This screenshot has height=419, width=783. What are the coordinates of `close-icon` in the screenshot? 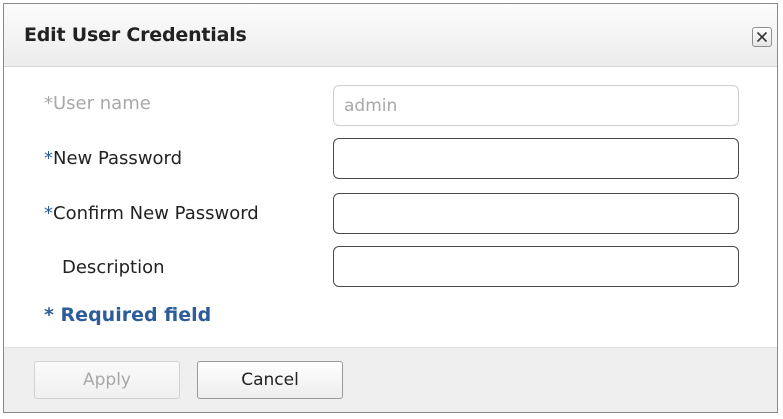 It's located at (762, 37).